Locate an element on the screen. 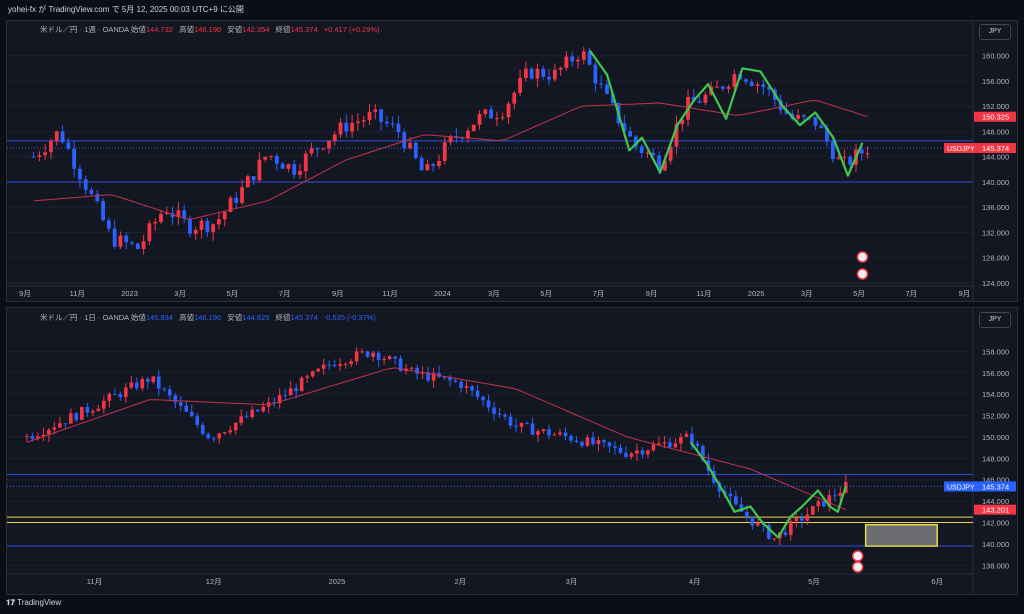 This screenshot has width=1024, height=614. price-tick-label: 138.000 is located at coordinates (995, 565).